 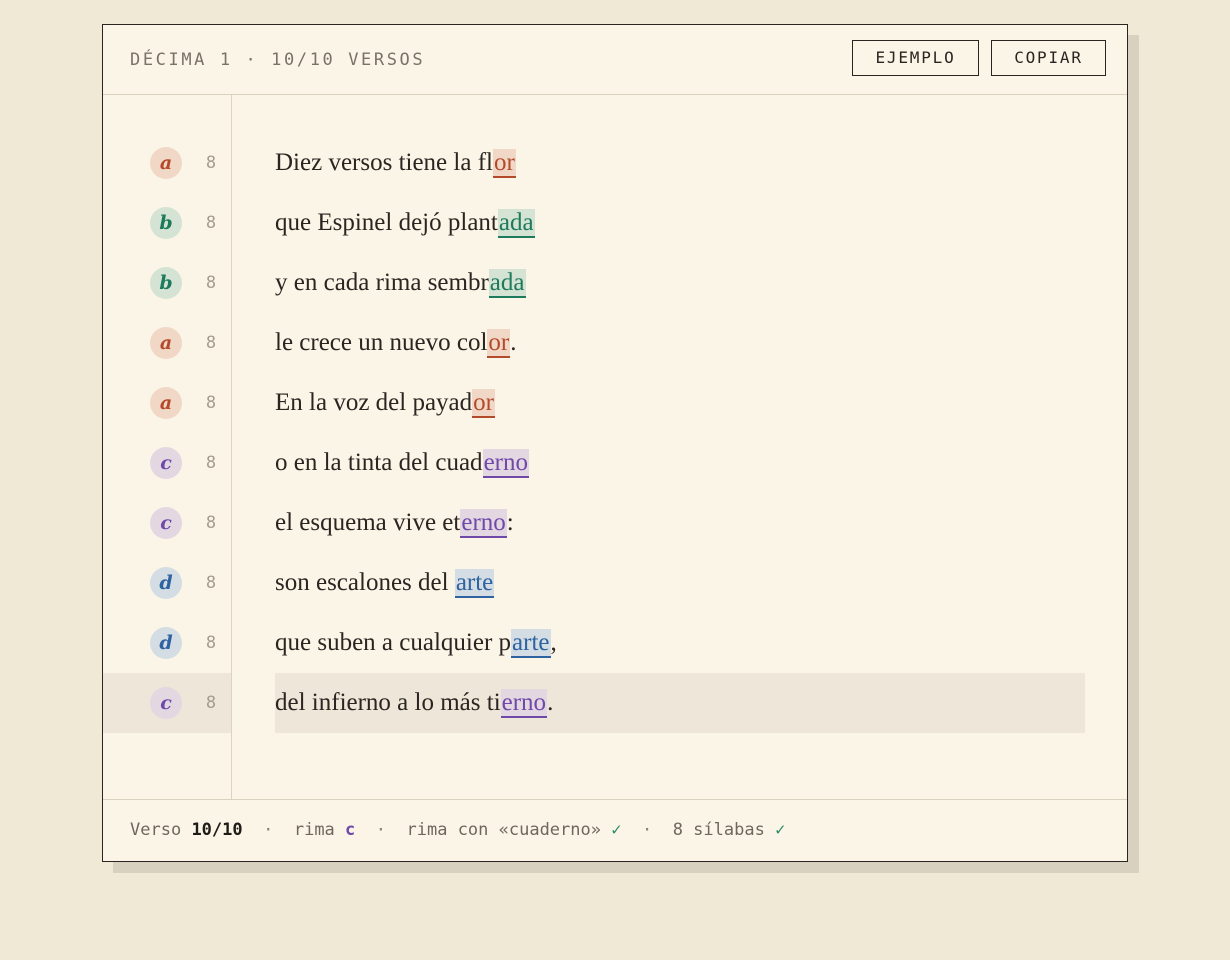 I want to click on editor-header: DÉCIMA 1 · 10/10 VERSOS EJEMPLO COPIAR, so click(x=615, y=60).